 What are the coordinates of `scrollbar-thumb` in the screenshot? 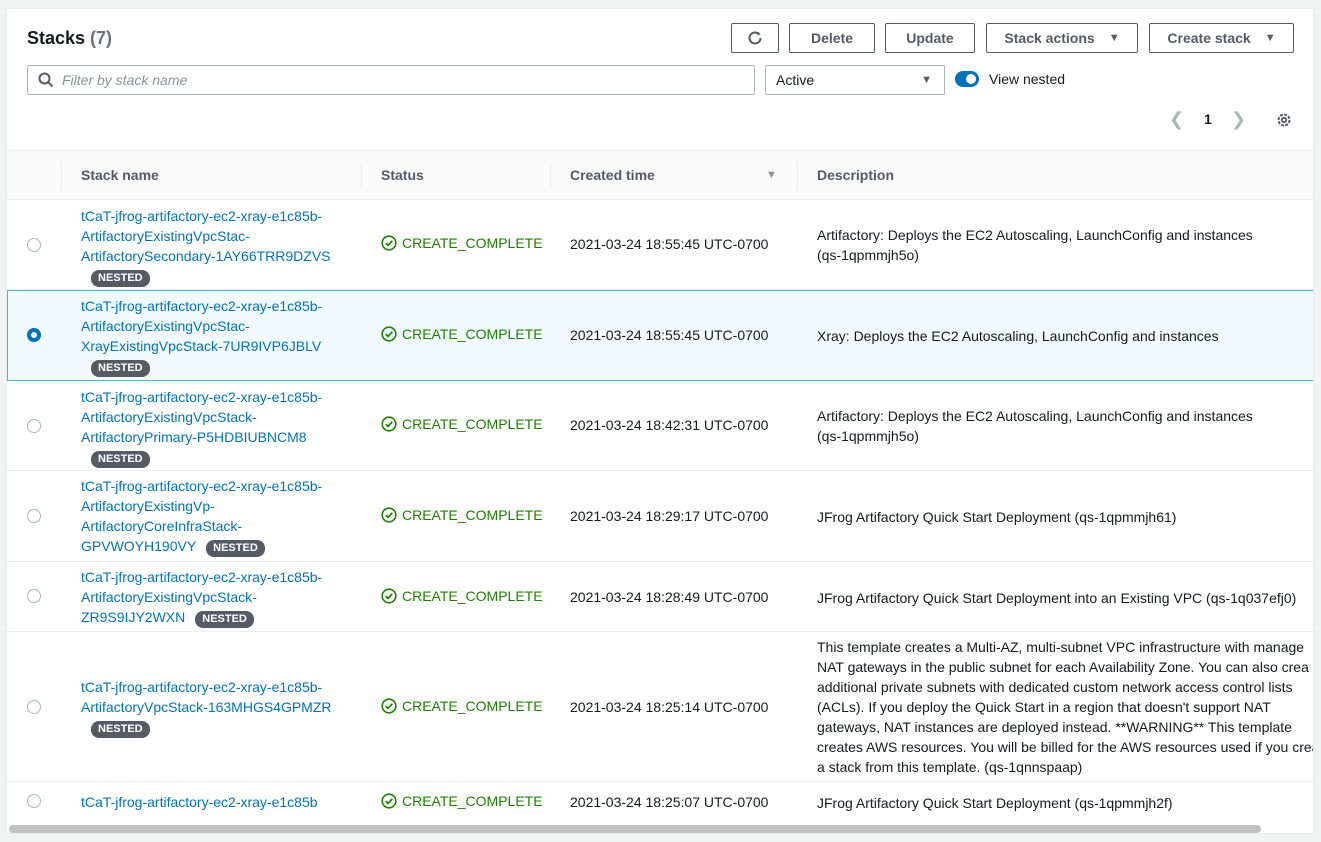 It's located at (635, 829).